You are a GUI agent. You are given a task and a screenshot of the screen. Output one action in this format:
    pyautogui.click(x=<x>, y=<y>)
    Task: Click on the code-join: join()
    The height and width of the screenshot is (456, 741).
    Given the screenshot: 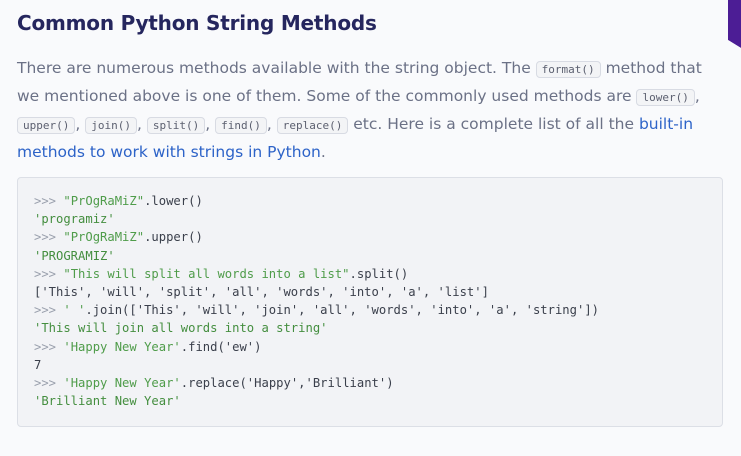 What is the action you would take?
    pyautogui.click(x=111, y=125)
    